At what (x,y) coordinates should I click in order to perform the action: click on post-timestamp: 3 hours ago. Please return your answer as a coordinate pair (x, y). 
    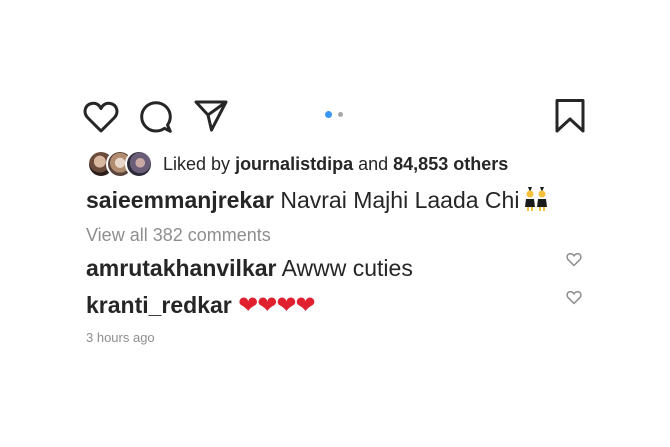
    Looking at the image, I should click on (120, 337).